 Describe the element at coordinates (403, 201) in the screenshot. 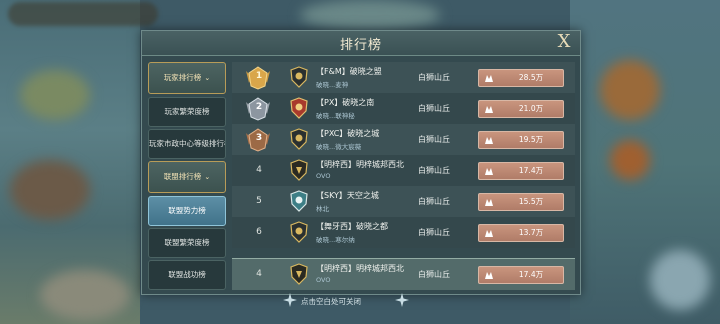

I see `ranking-row: 5 【SKY】天空之城 林北 白狮山丘 15.5万` at that location.